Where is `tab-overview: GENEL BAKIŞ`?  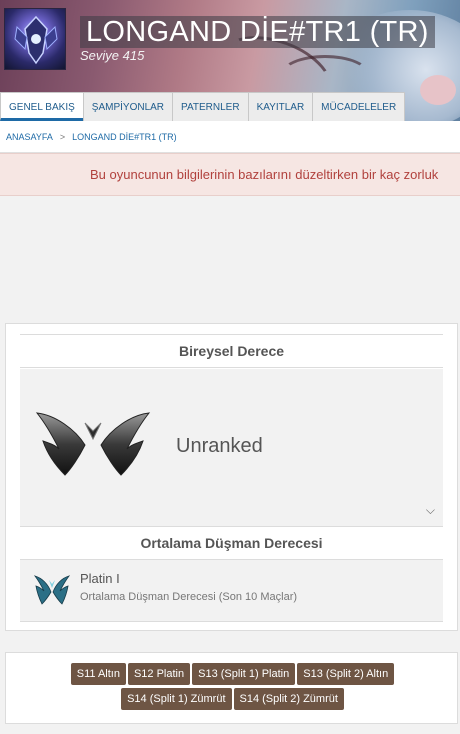
tab-overview: GENEL BAKIŞ is located at coordinates (42, 106).